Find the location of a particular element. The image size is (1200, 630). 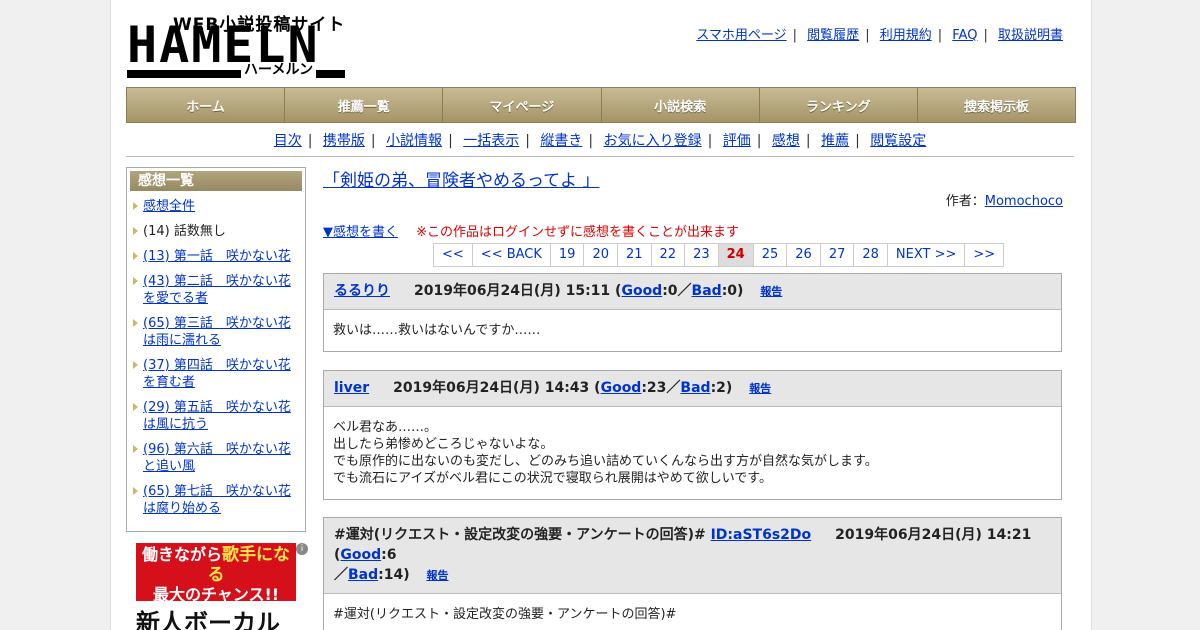

ad-banner: 働きながら歌手になる 最大のチャンス!! i 新人ボーカル is located at coordinates (222, 586).